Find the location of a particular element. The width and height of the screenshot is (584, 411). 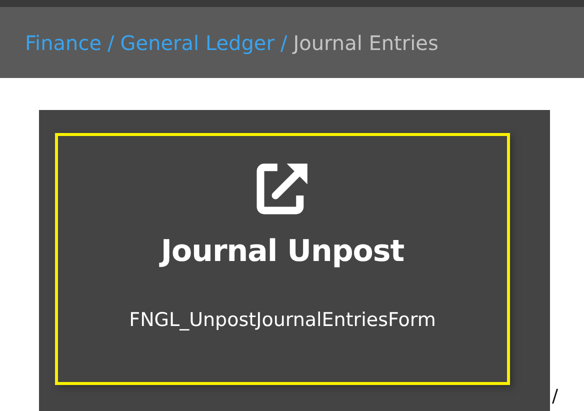

breadcrumb-link: Finance is located at coordinates (63, 42).